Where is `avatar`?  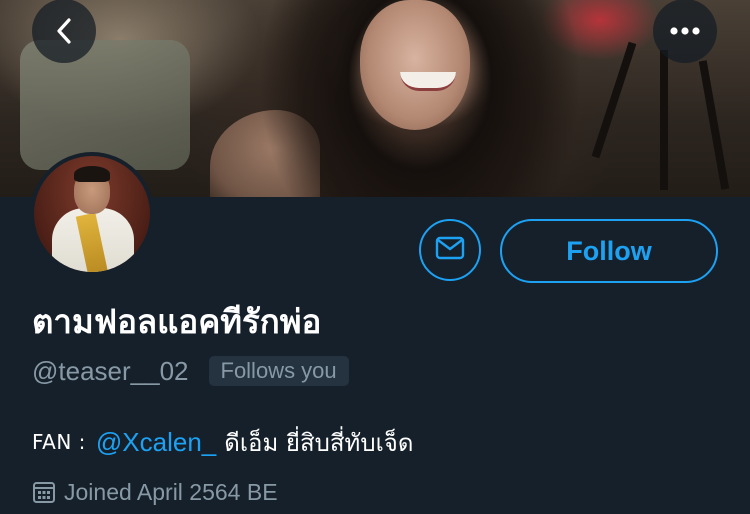
avatar is located at coordinates (92, 214).